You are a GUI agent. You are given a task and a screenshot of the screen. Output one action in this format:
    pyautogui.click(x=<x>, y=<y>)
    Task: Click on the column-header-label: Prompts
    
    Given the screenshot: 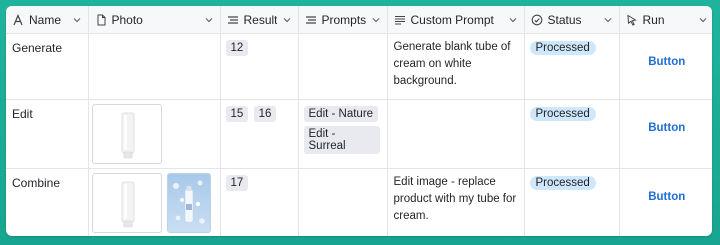 What is the action you would take?
    pyautogui.click(x=343, y=19)
    